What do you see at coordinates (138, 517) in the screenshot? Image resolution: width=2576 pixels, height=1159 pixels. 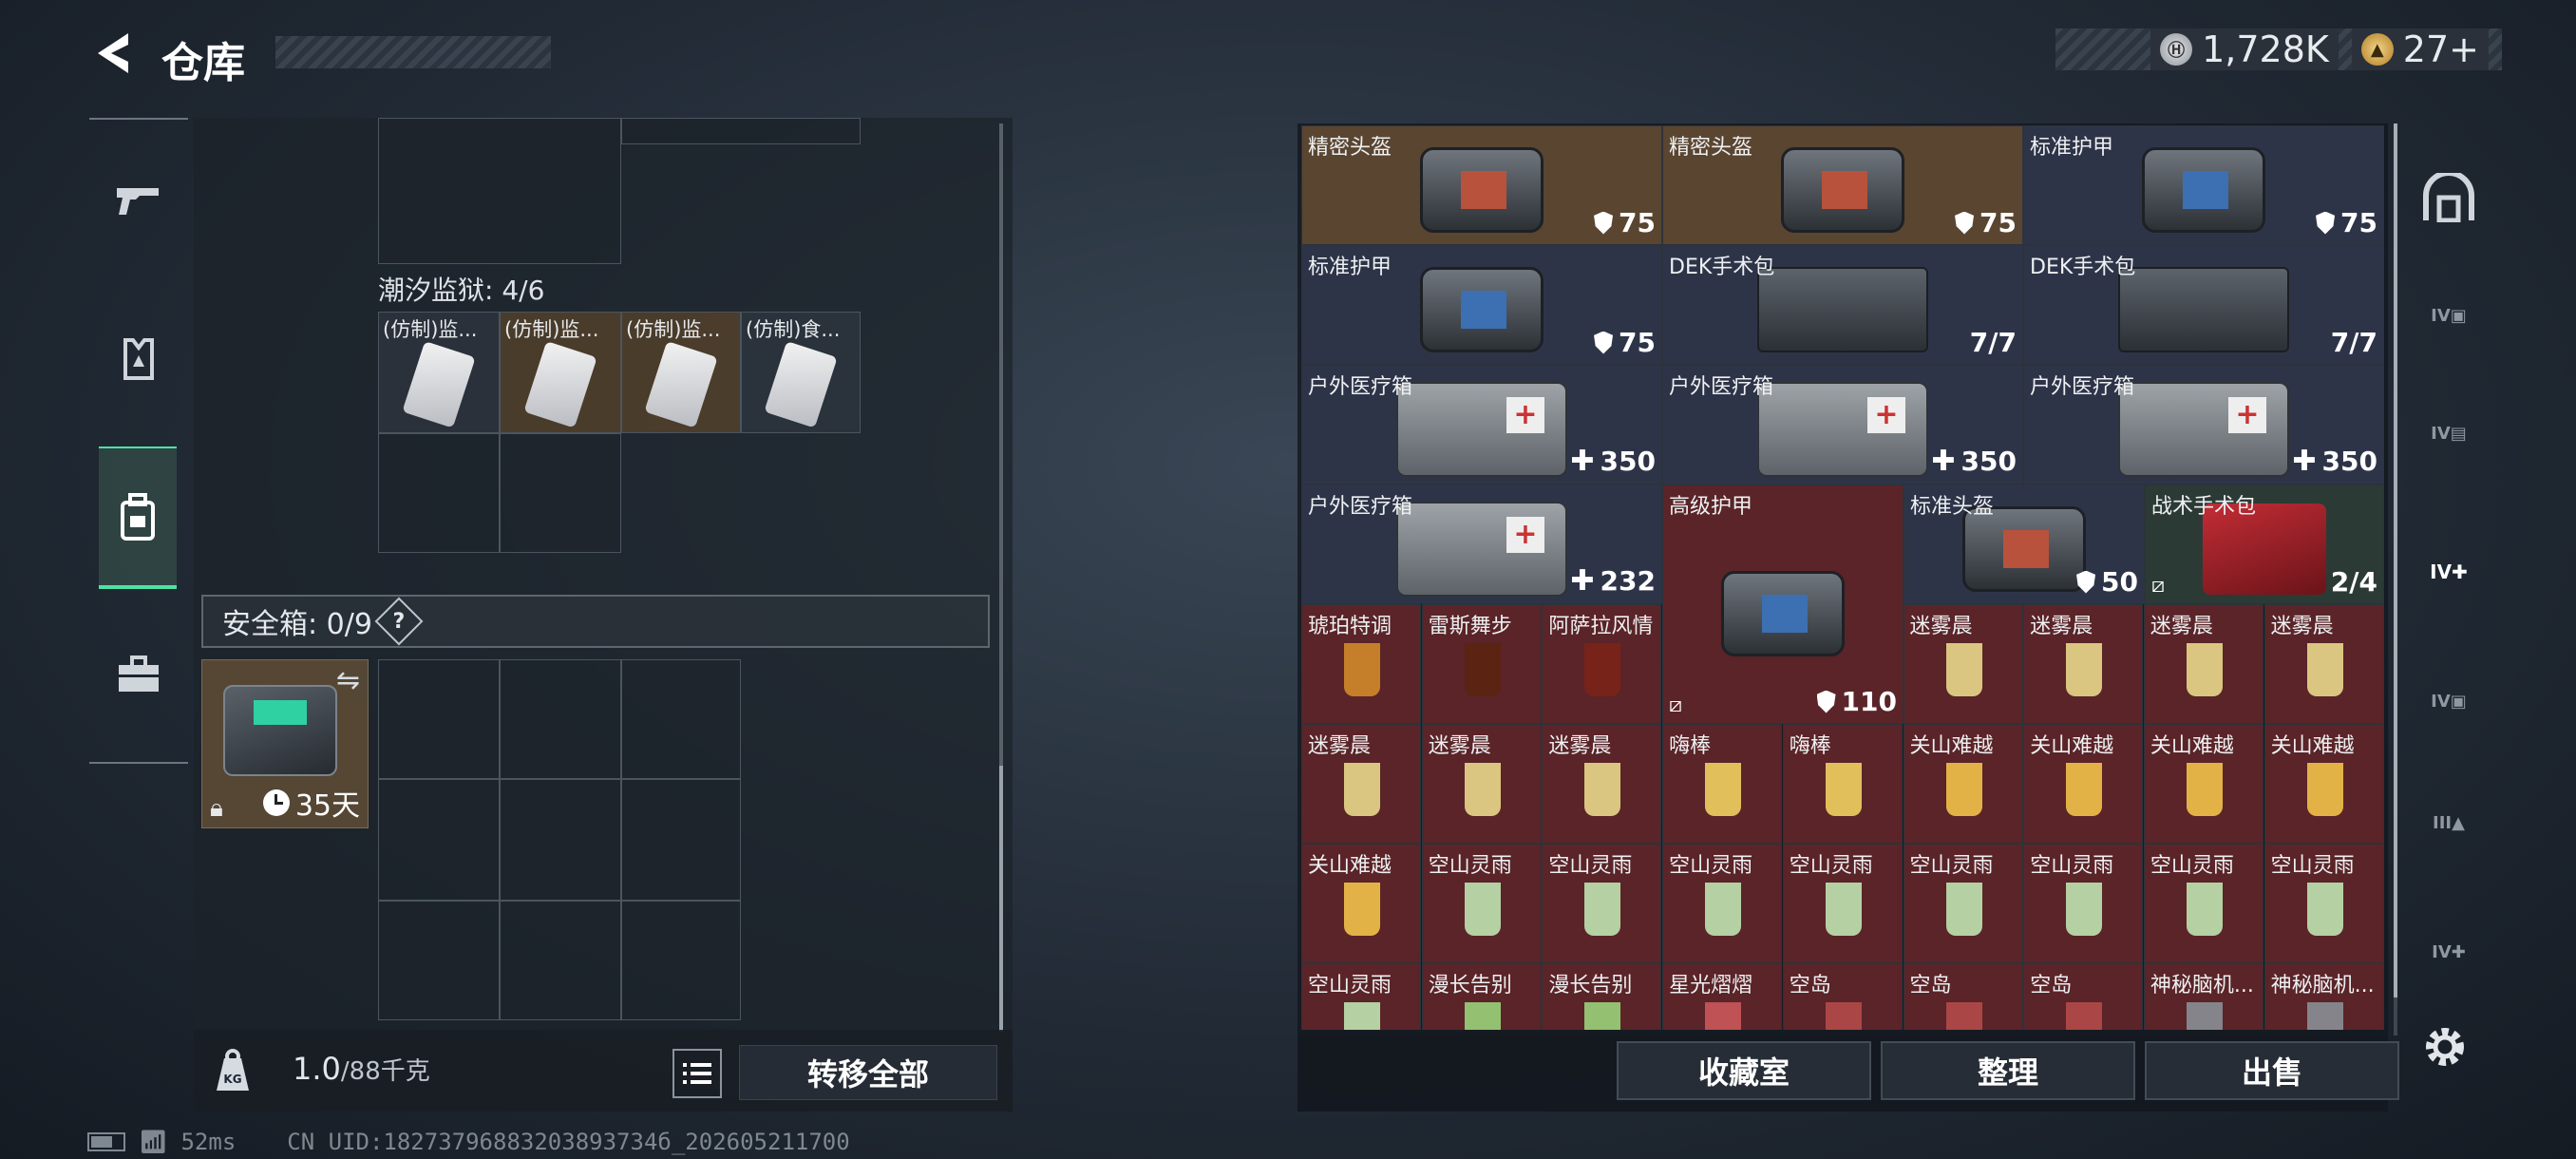 I see `nav-backpack` at bounding box center [138, 517].